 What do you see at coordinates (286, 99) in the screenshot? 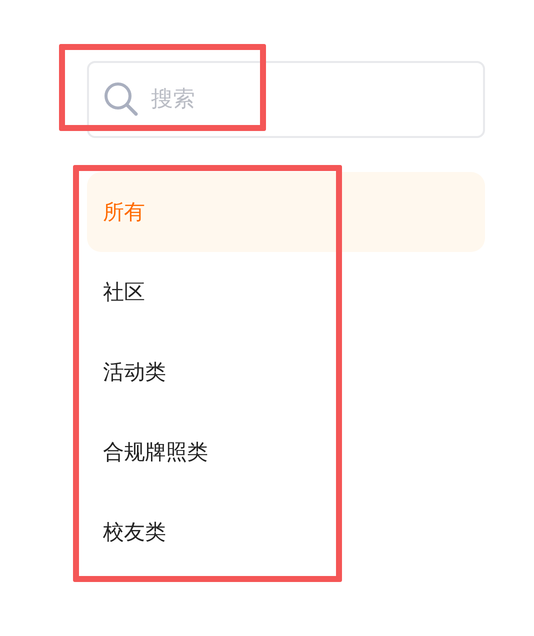
I see `search-field: 搜索` at bounding box center [286, 99].